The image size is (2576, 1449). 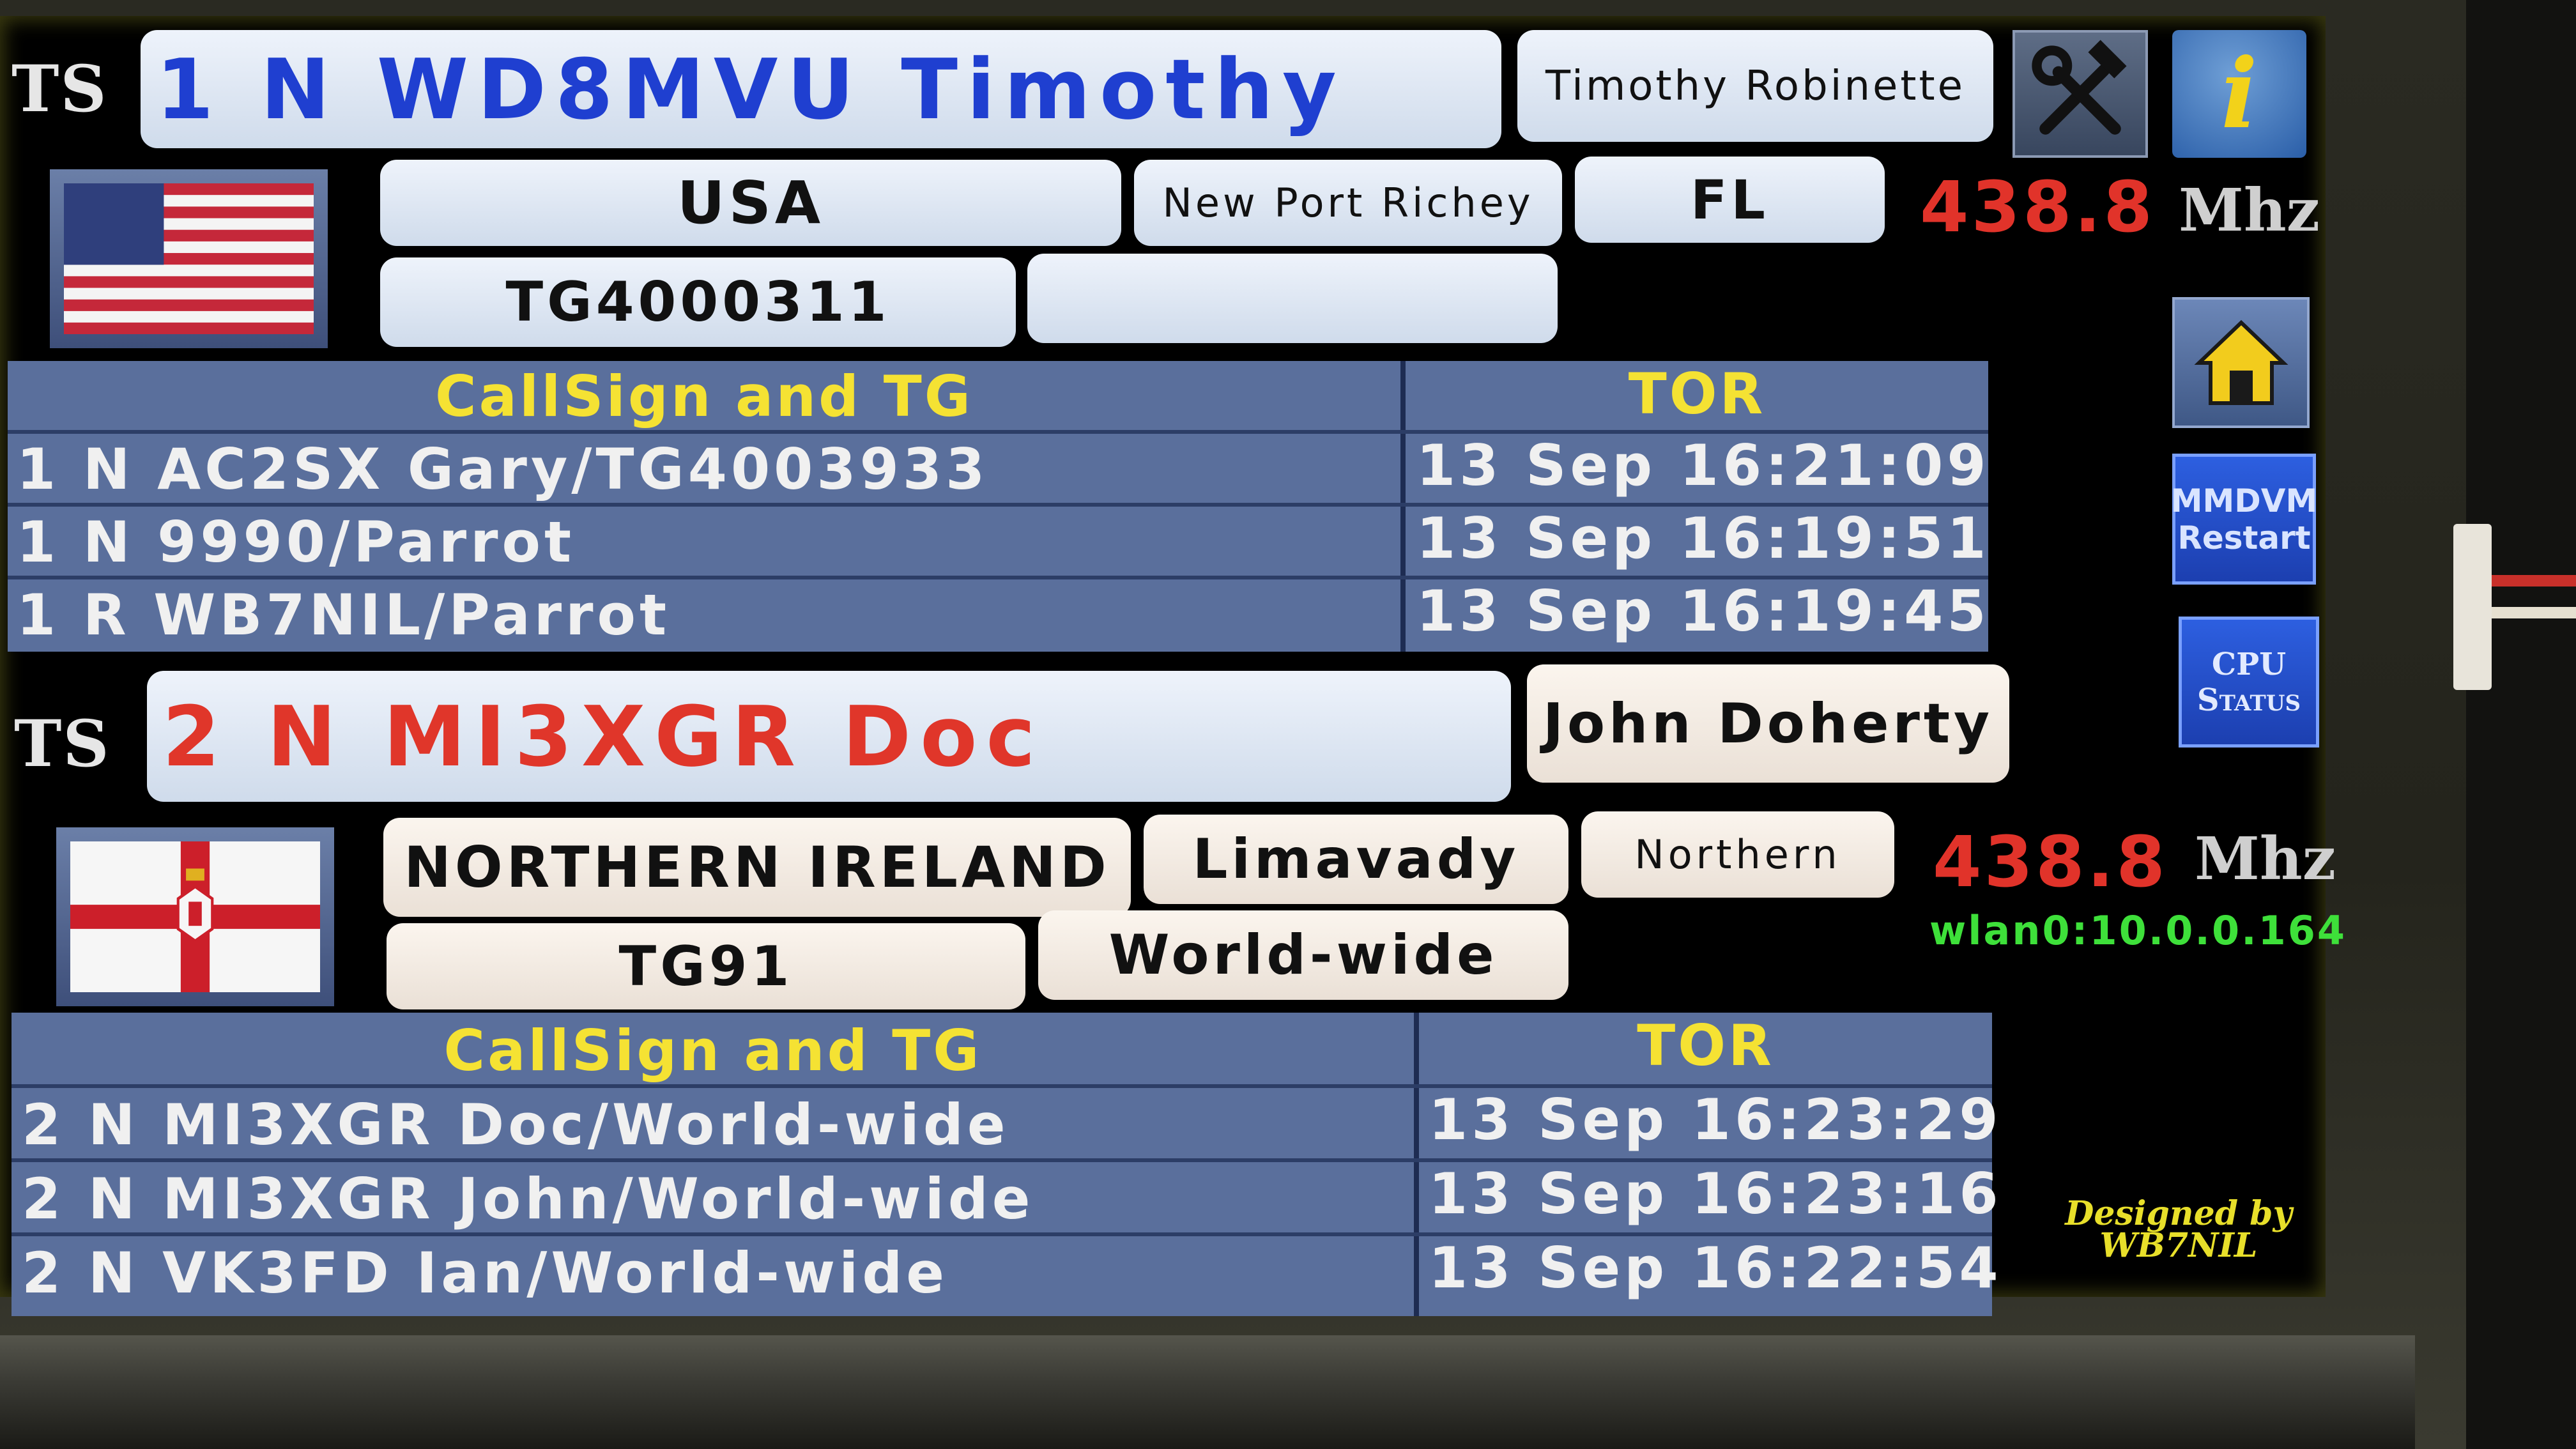 I want to click on slot2-operator-name: John Doherty, so click(x=1768, y=723).